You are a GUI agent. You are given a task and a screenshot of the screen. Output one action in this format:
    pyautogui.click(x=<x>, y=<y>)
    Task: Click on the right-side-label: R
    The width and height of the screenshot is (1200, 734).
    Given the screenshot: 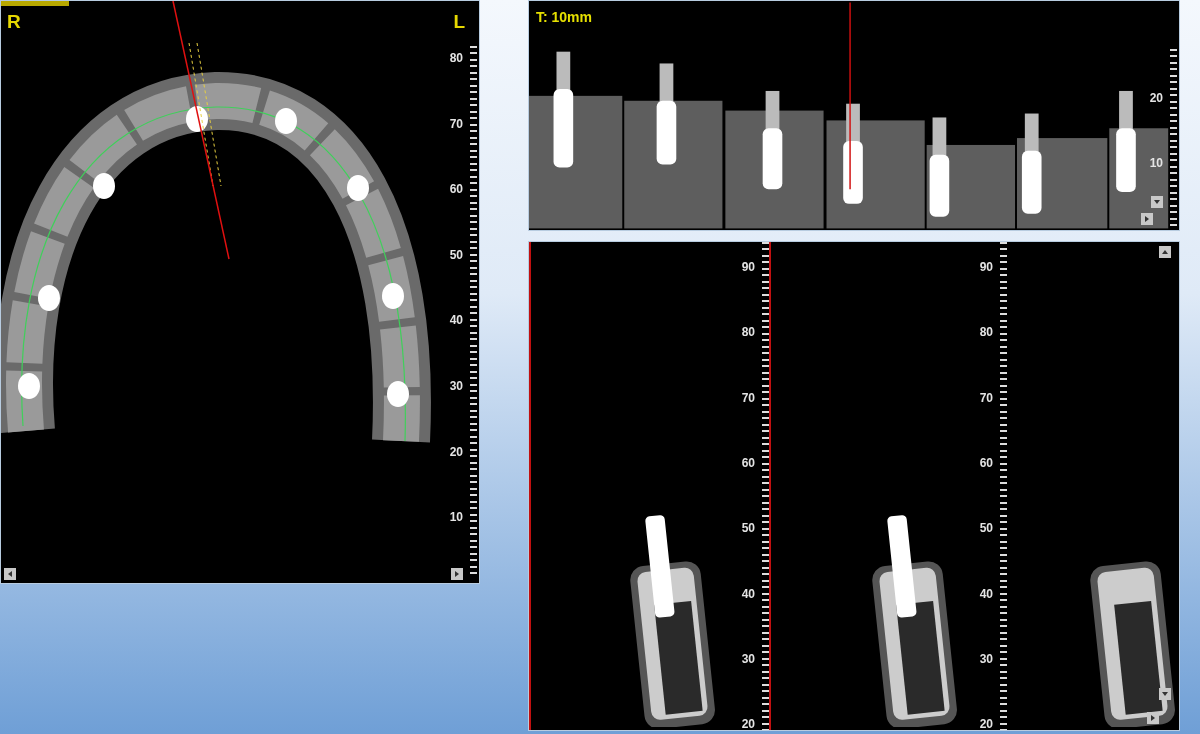 What is the action you would take?
    pyautogui.click(x=14, y=22)
    